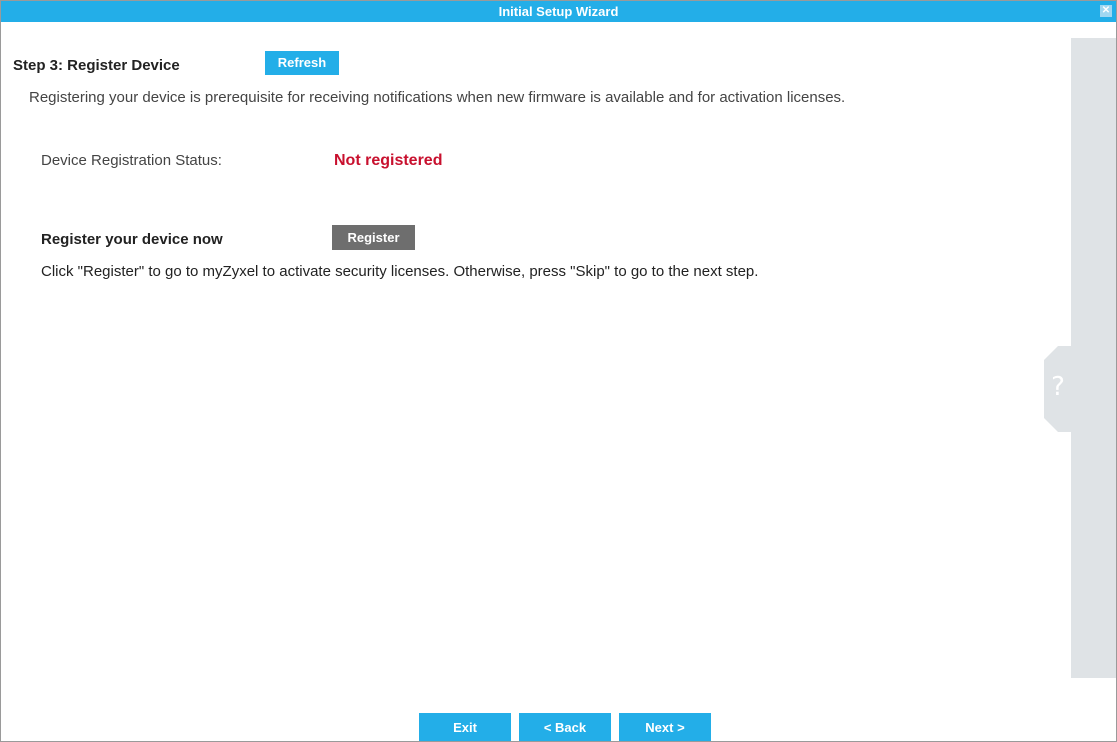 This screenshot has width=1117, height=742. Describe the element at coordinates (388, 160) in the screenshot. I see `registration-status-value: Not registered` at that location.